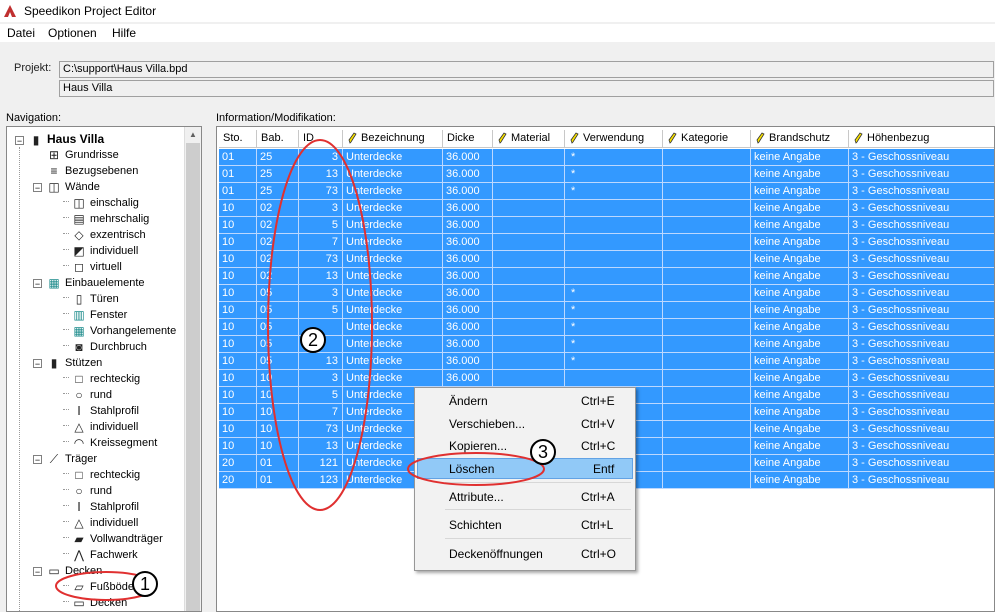 This screenshot has width=995, height=612. I want to click on annotation-ellipse-id-column, so click(320, 325).